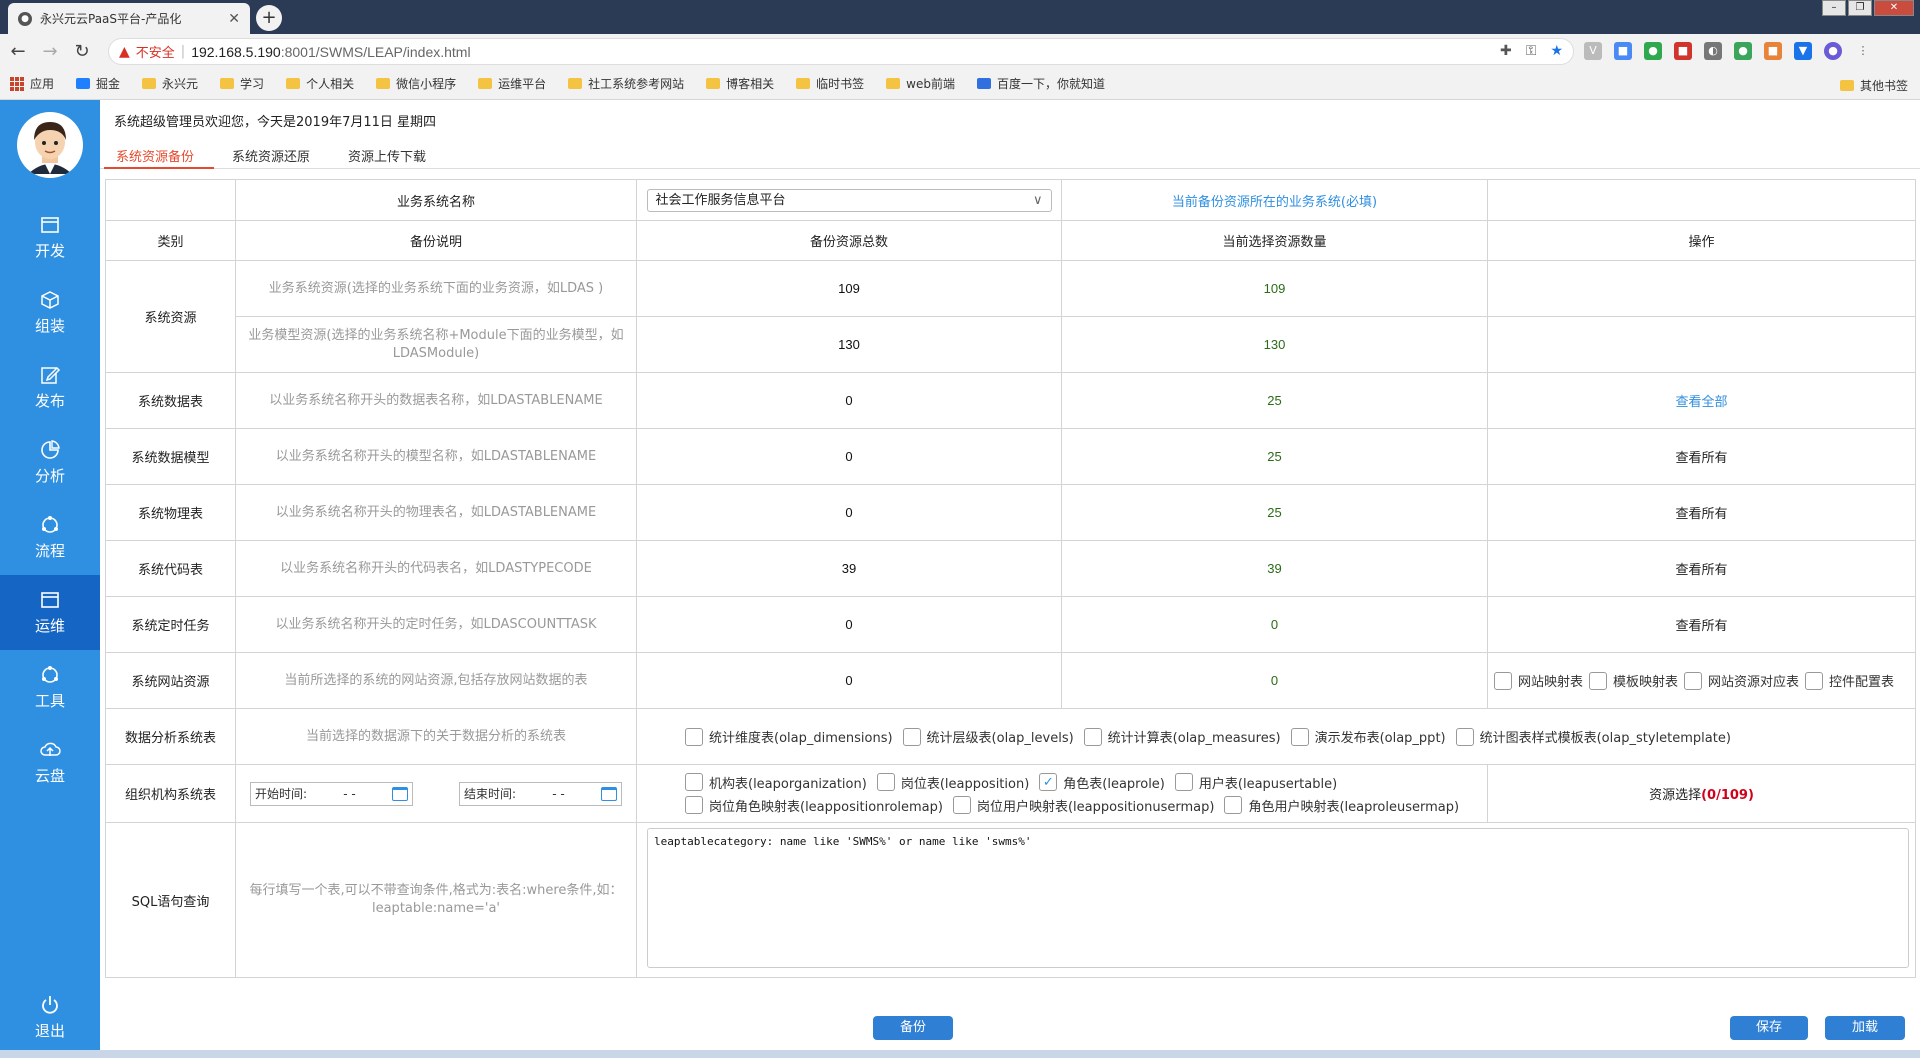  I want to click on bookmark-baidu: 百度一下，你就知道, so click(1040, 83).